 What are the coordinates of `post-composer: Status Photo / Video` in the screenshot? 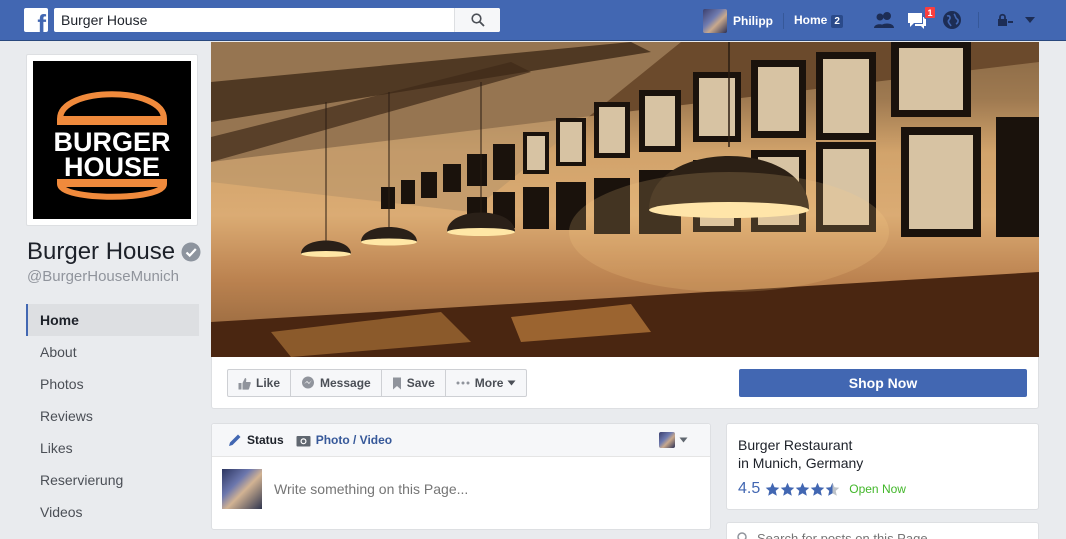 It's located at (461, 476).